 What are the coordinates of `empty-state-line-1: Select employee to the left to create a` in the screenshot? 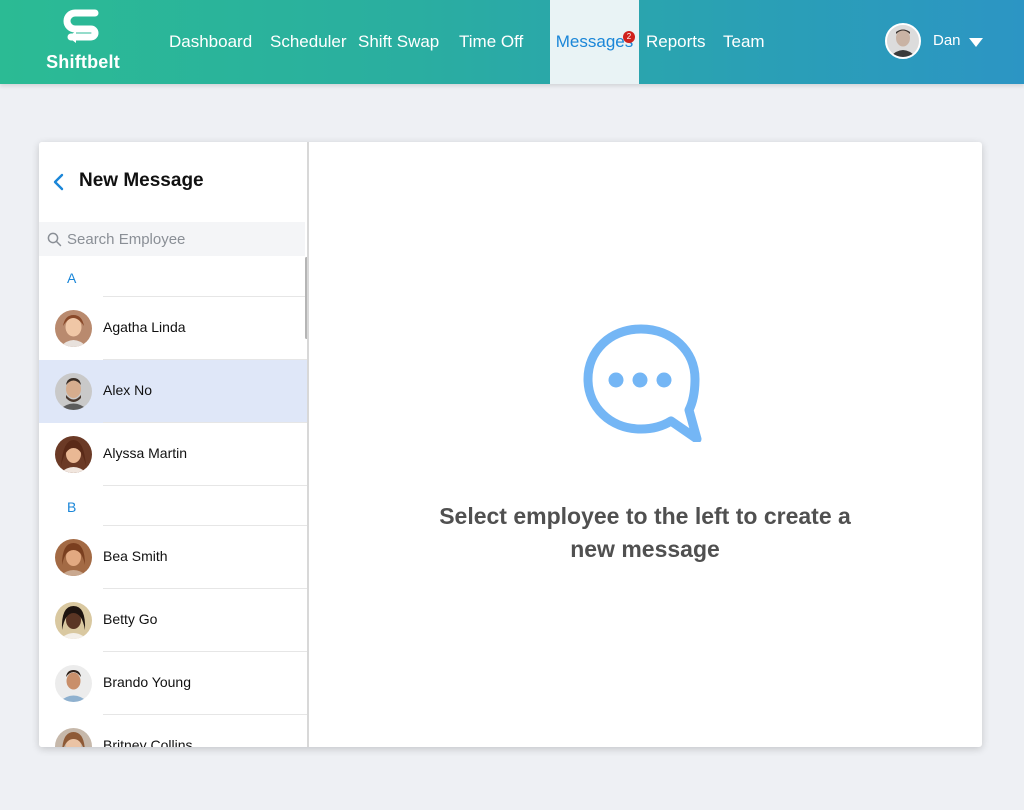 It's located at (645, 516).